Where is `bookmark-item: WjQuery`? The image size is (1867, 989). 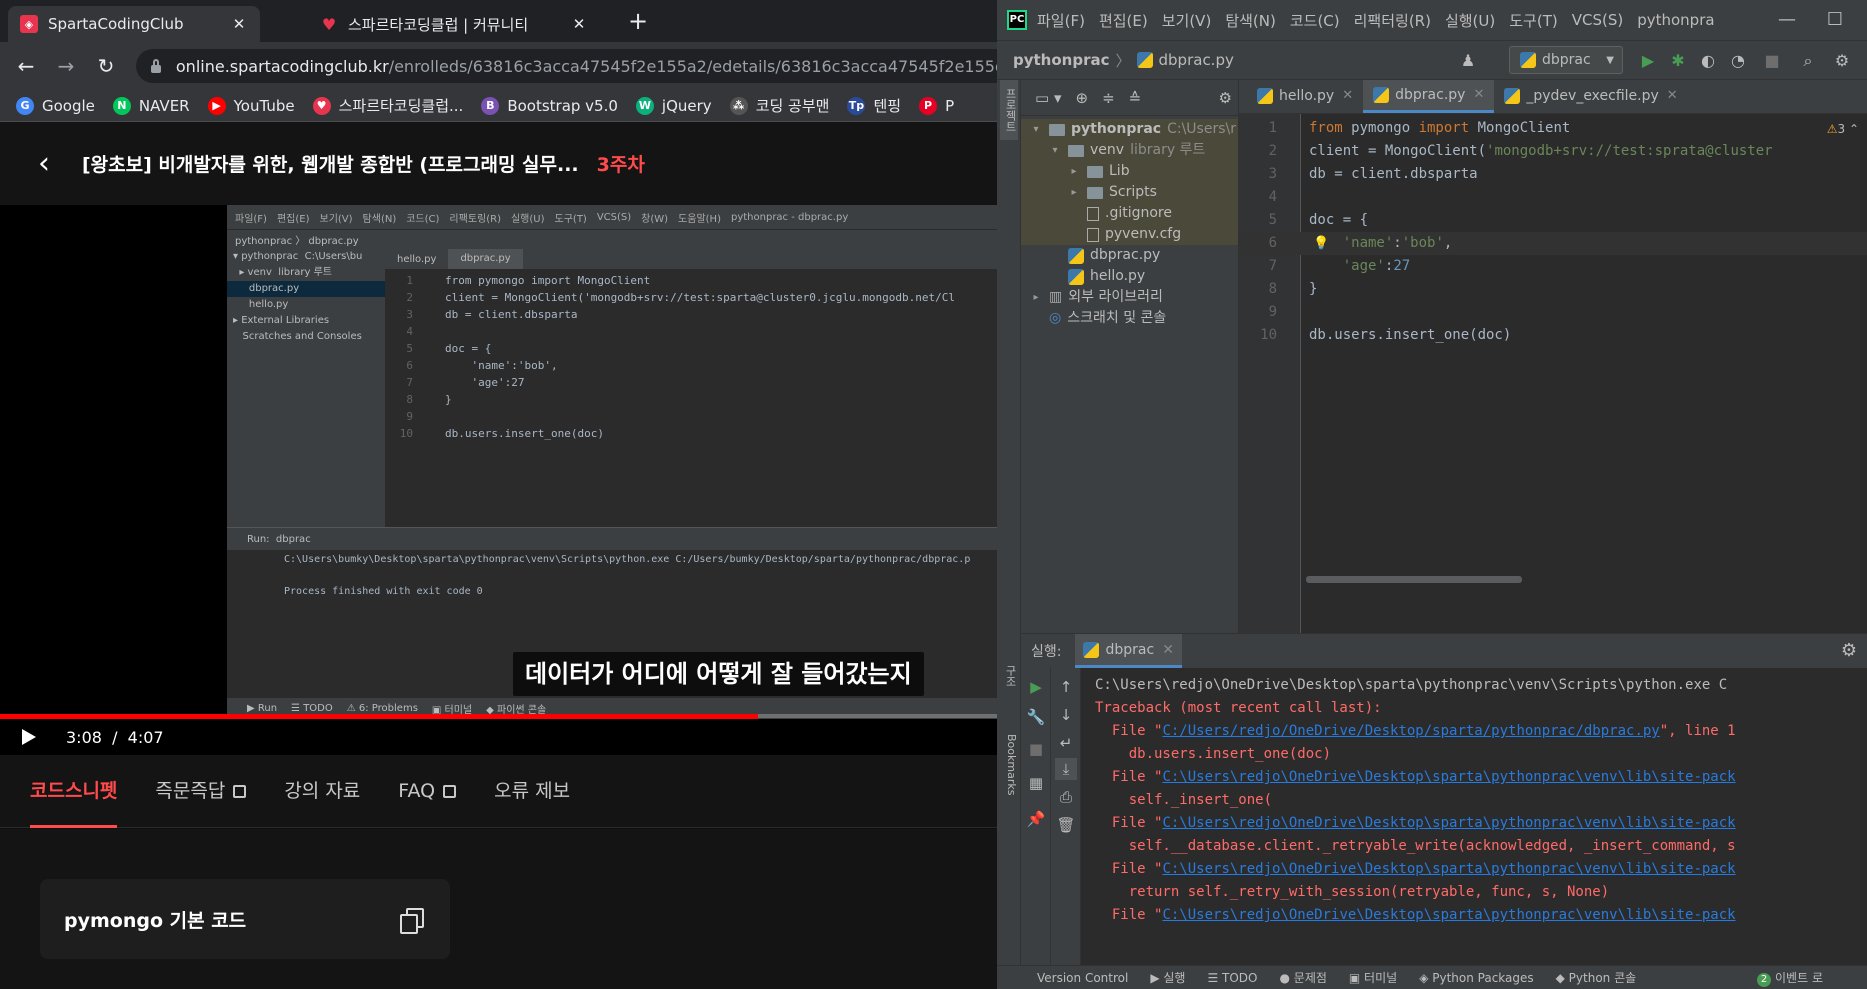
bookmark-item: WjQuery is located at coordinates (673, 105).